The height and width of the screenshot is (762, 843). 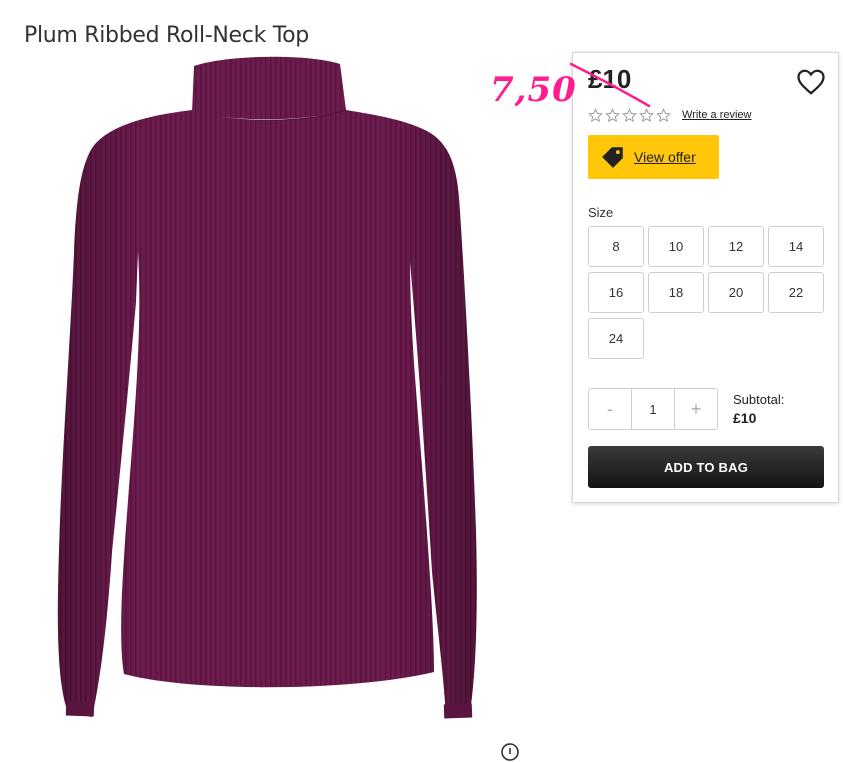 What do you see at coordinates (696, 409) in the screenshot?
I see `increase-quantity-button: +` at bounding box center [696, 409].